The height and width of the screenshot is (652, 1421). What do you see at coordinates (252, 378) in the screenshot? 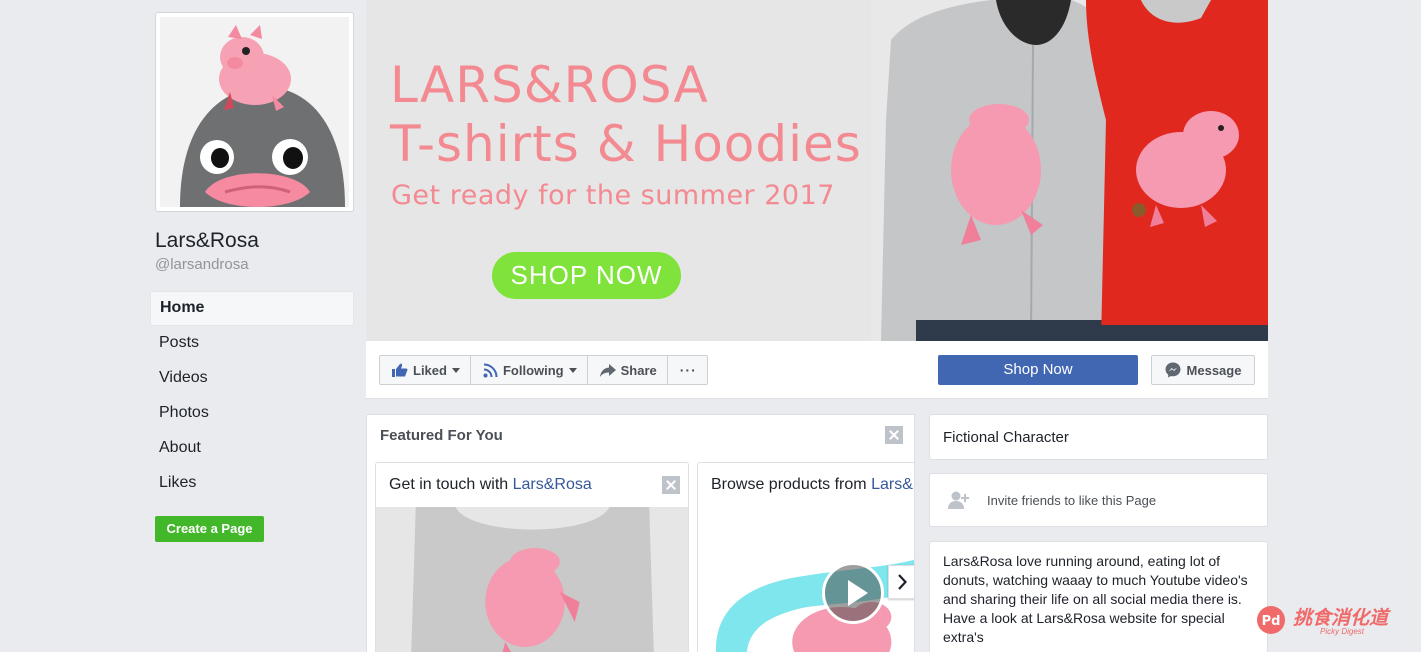
I see `nav-item-videos: Videos` at bounding box center [252, 378].